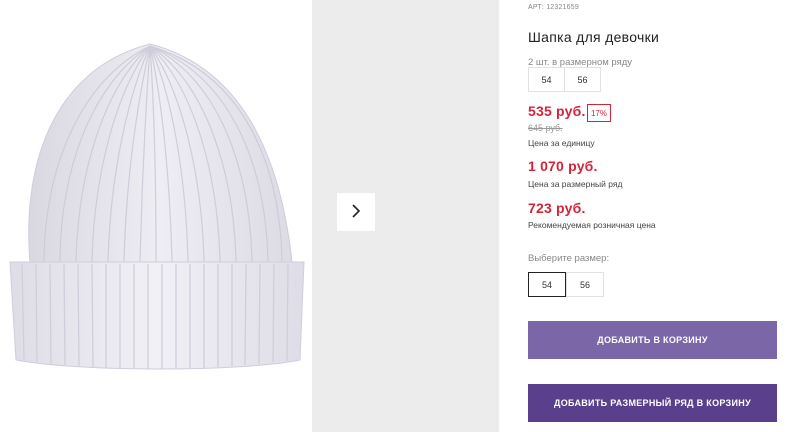 This screenshot has width=800, height=432. Describe the element at coordinates (563, 166) in the screenshot. I see `series-price: 1 070 руб.` at that location.